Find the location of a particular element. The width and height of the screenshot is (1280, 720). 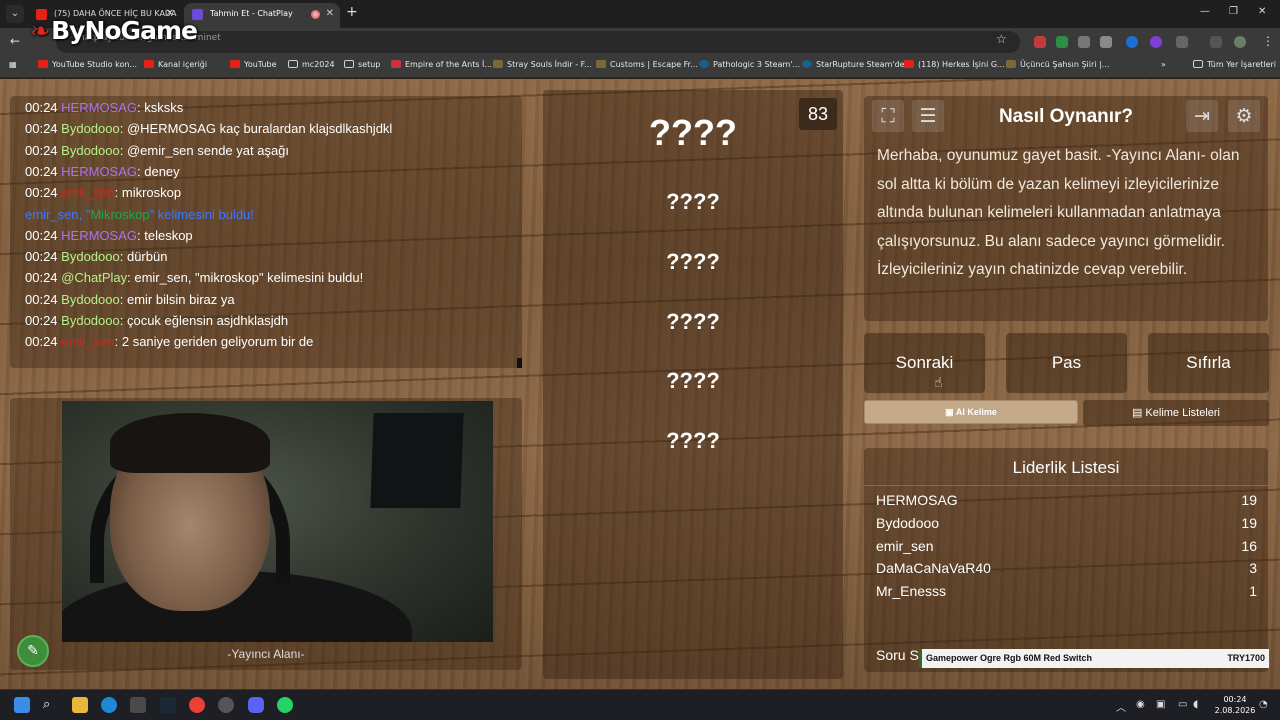

chat-text: : @emir_sen sende yat aşağı is located at coordinates (204, 150).